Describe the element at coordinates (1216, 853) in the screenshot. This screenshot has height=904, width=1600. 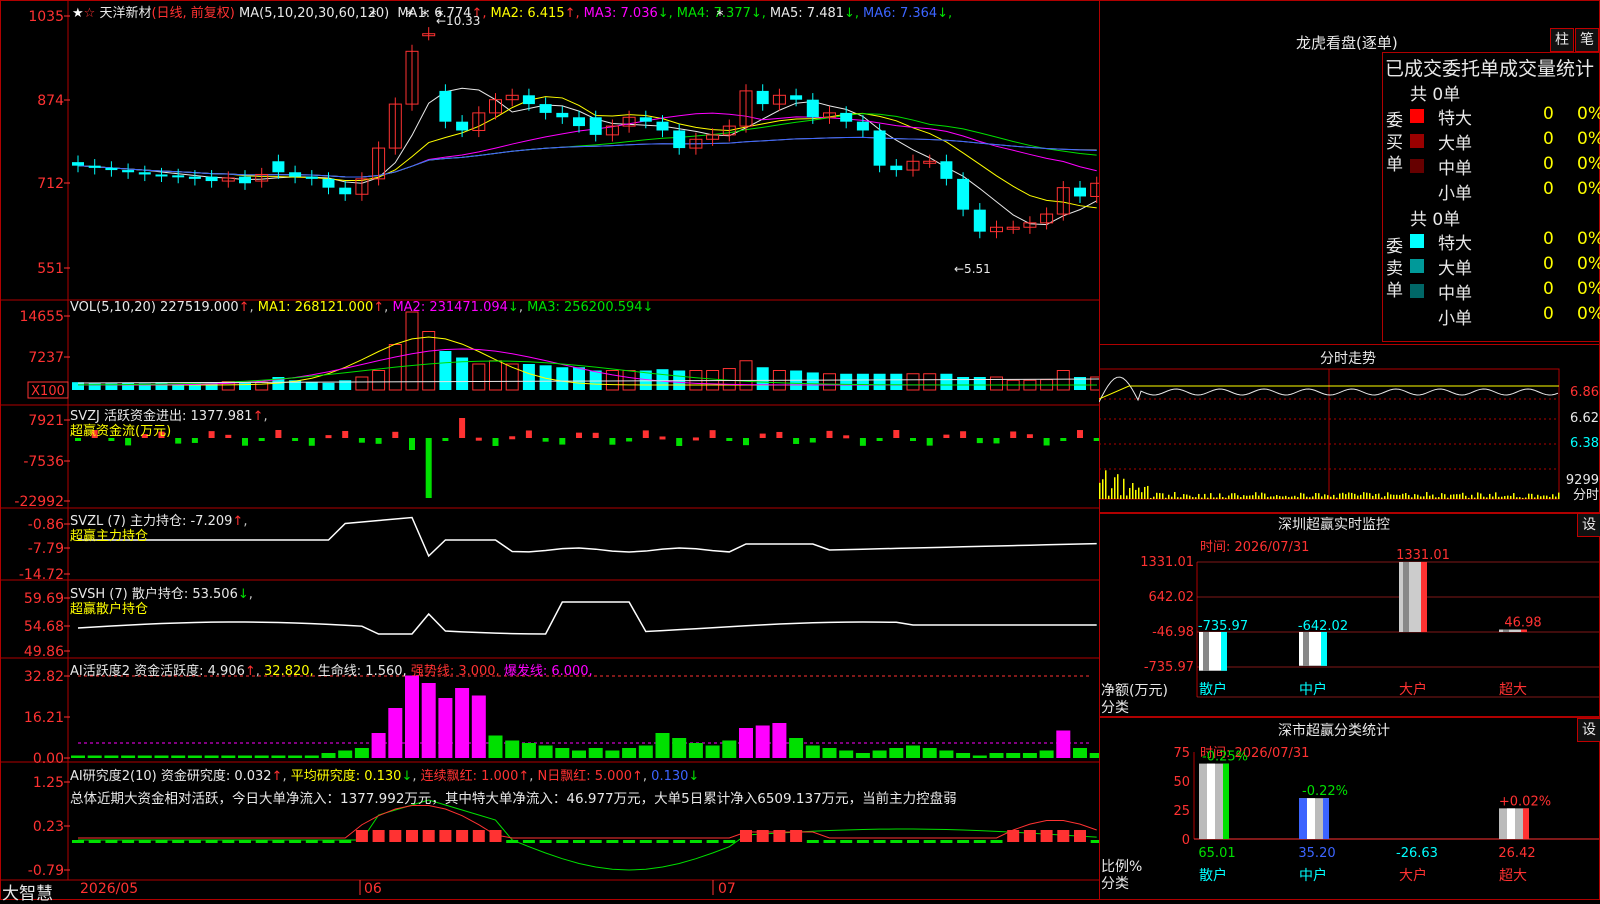
I see `classify-bottom-value: 65.01` at that location.